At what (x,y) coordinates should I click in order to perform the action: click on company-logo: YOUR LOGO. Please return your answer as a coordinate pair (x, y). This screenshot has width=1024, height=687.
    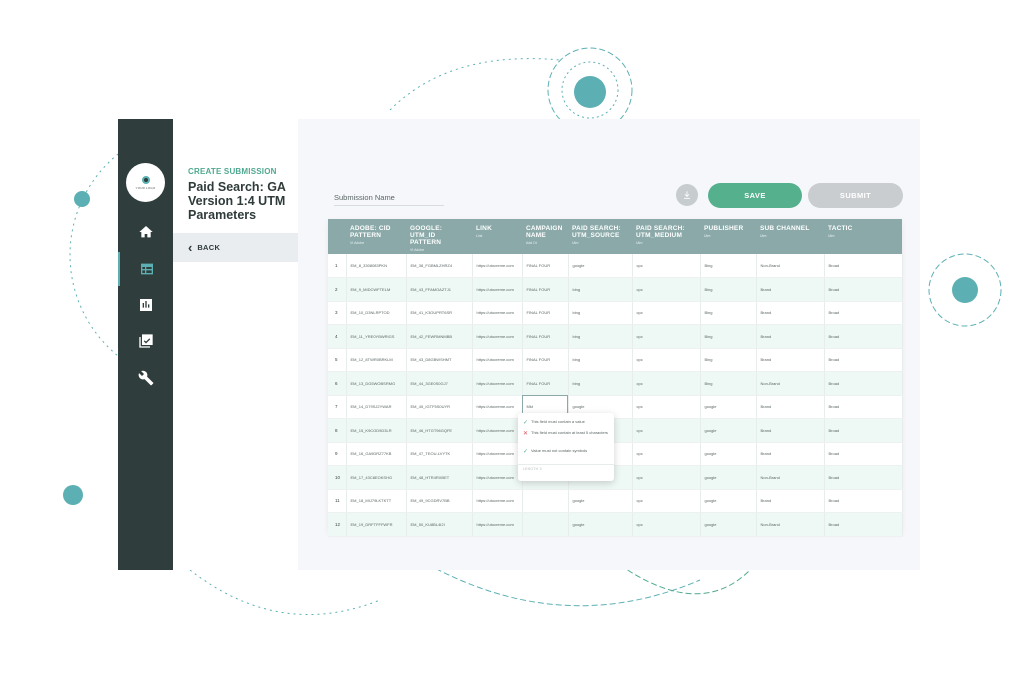
    Looking at the image, I should click on (145, 182).